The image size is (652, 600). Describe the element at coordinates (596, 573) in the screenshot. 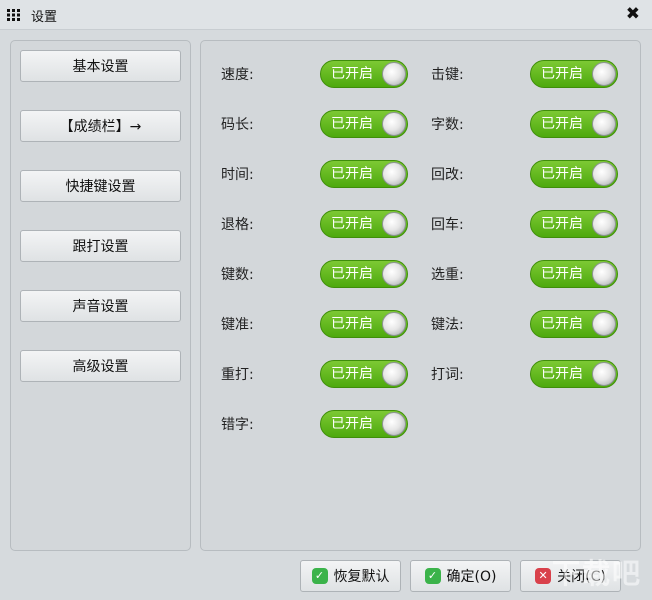

I see `watermark: 下载吧` at that location.